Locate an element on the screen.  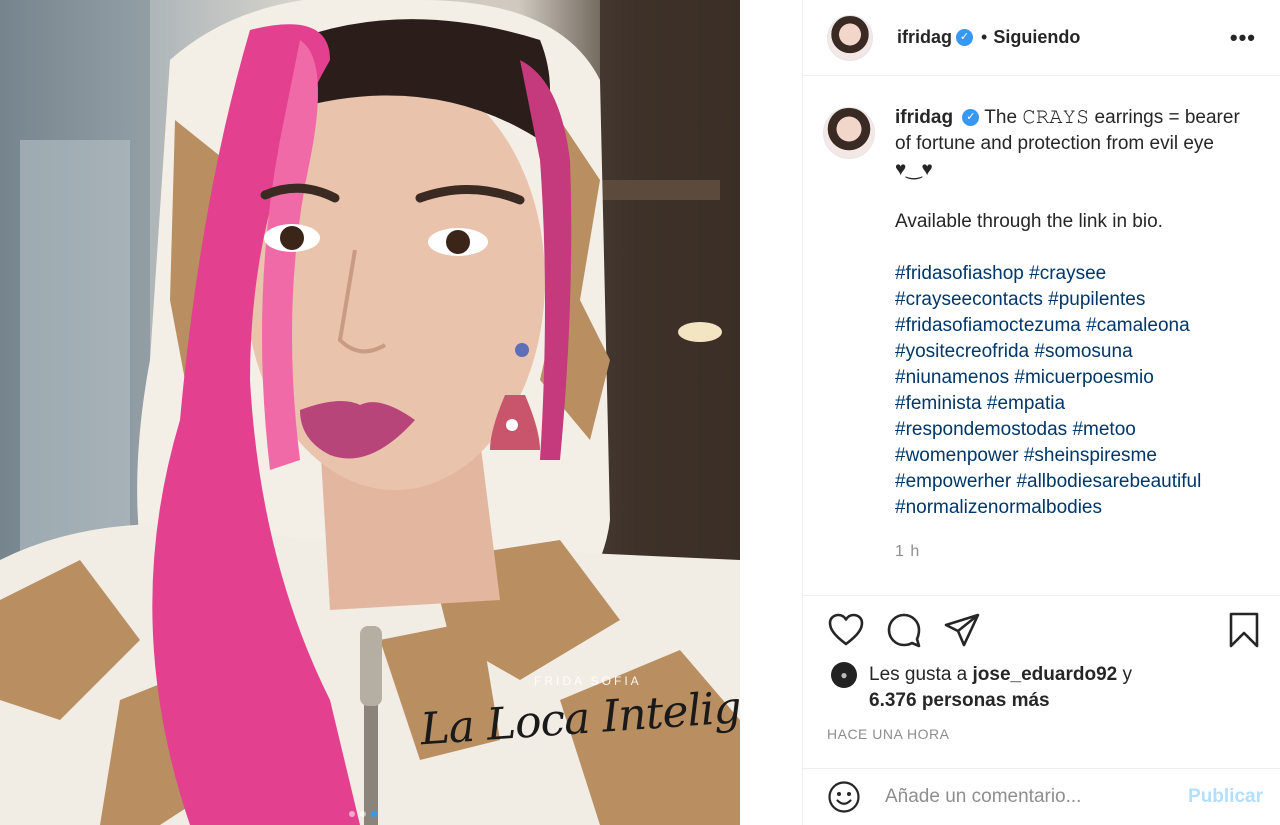
caption-line-2: Available through the link in bio. is located at coordinates (1029, 221).